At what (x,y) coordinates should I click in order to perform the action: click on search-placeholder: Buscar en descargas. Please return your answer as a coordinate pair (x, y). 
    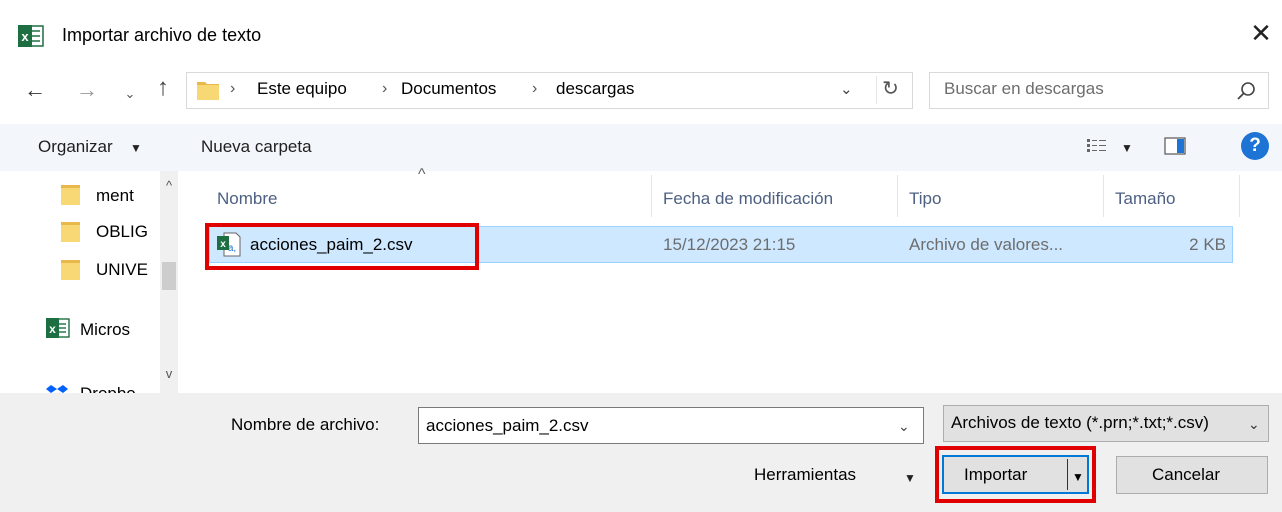
    Looking at the image, I should click on (1024, 88).